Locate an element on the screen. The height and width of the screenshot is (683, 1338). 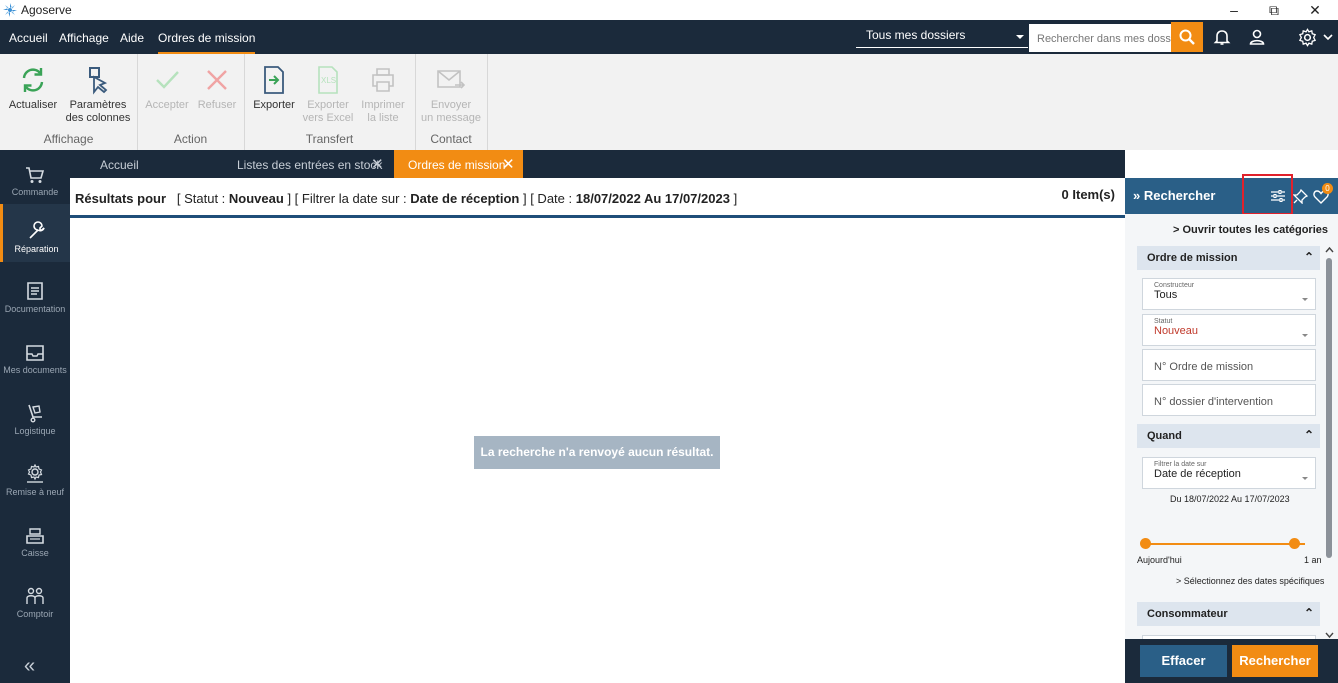
envelope-icon is located at coordinates (451, 79).